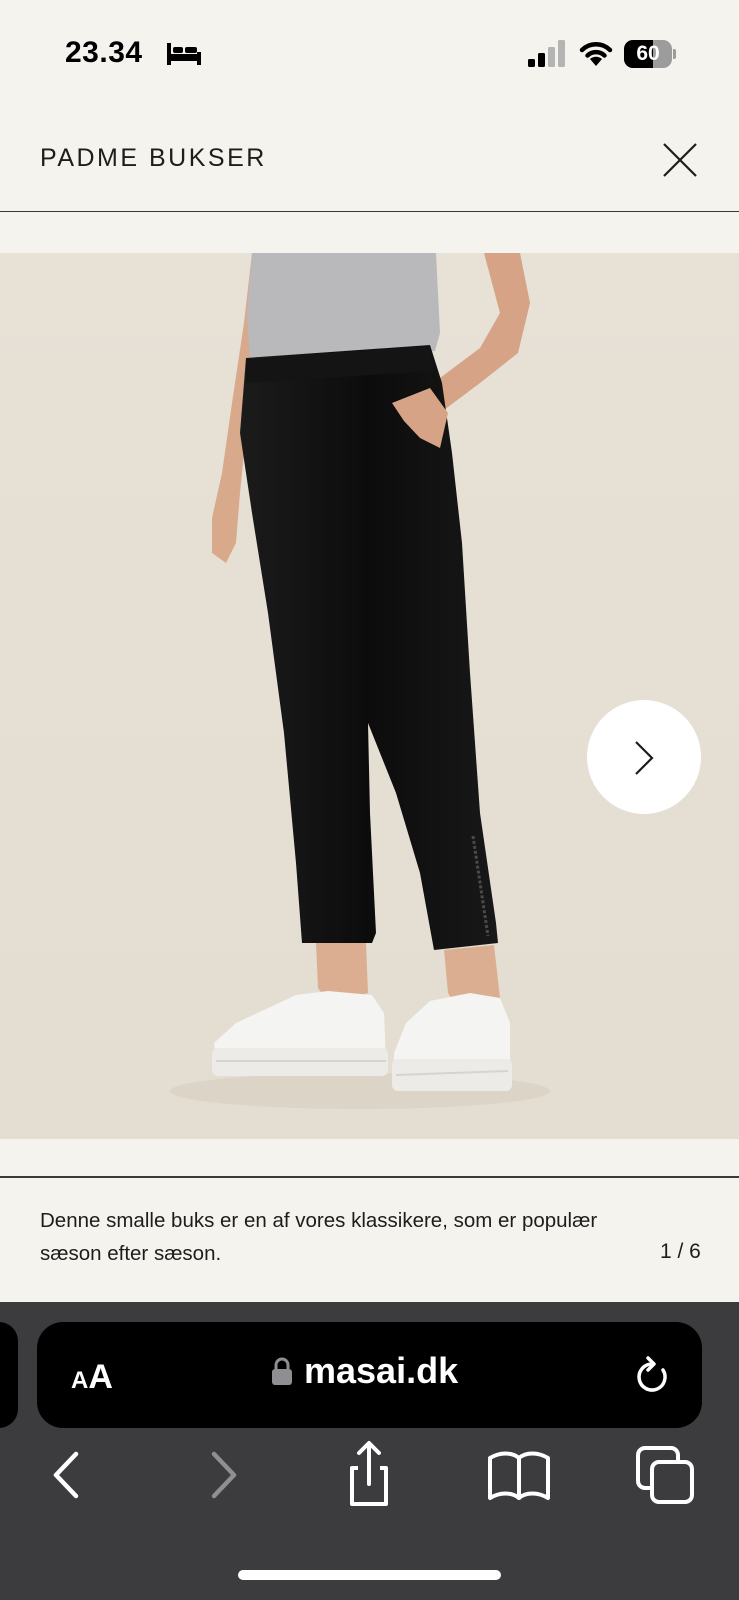  Describe the element at coordinates (519, 1475) in the screenshot. I see `bookmarks-icon` at that location.